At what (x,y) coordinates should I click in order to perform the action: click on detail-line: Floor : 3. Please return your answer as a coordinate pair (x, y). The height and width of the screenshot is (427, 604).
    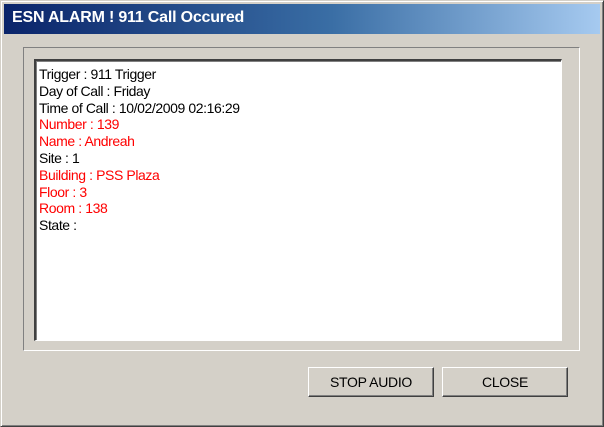
    Looking at the image, I should click on (63, 191).